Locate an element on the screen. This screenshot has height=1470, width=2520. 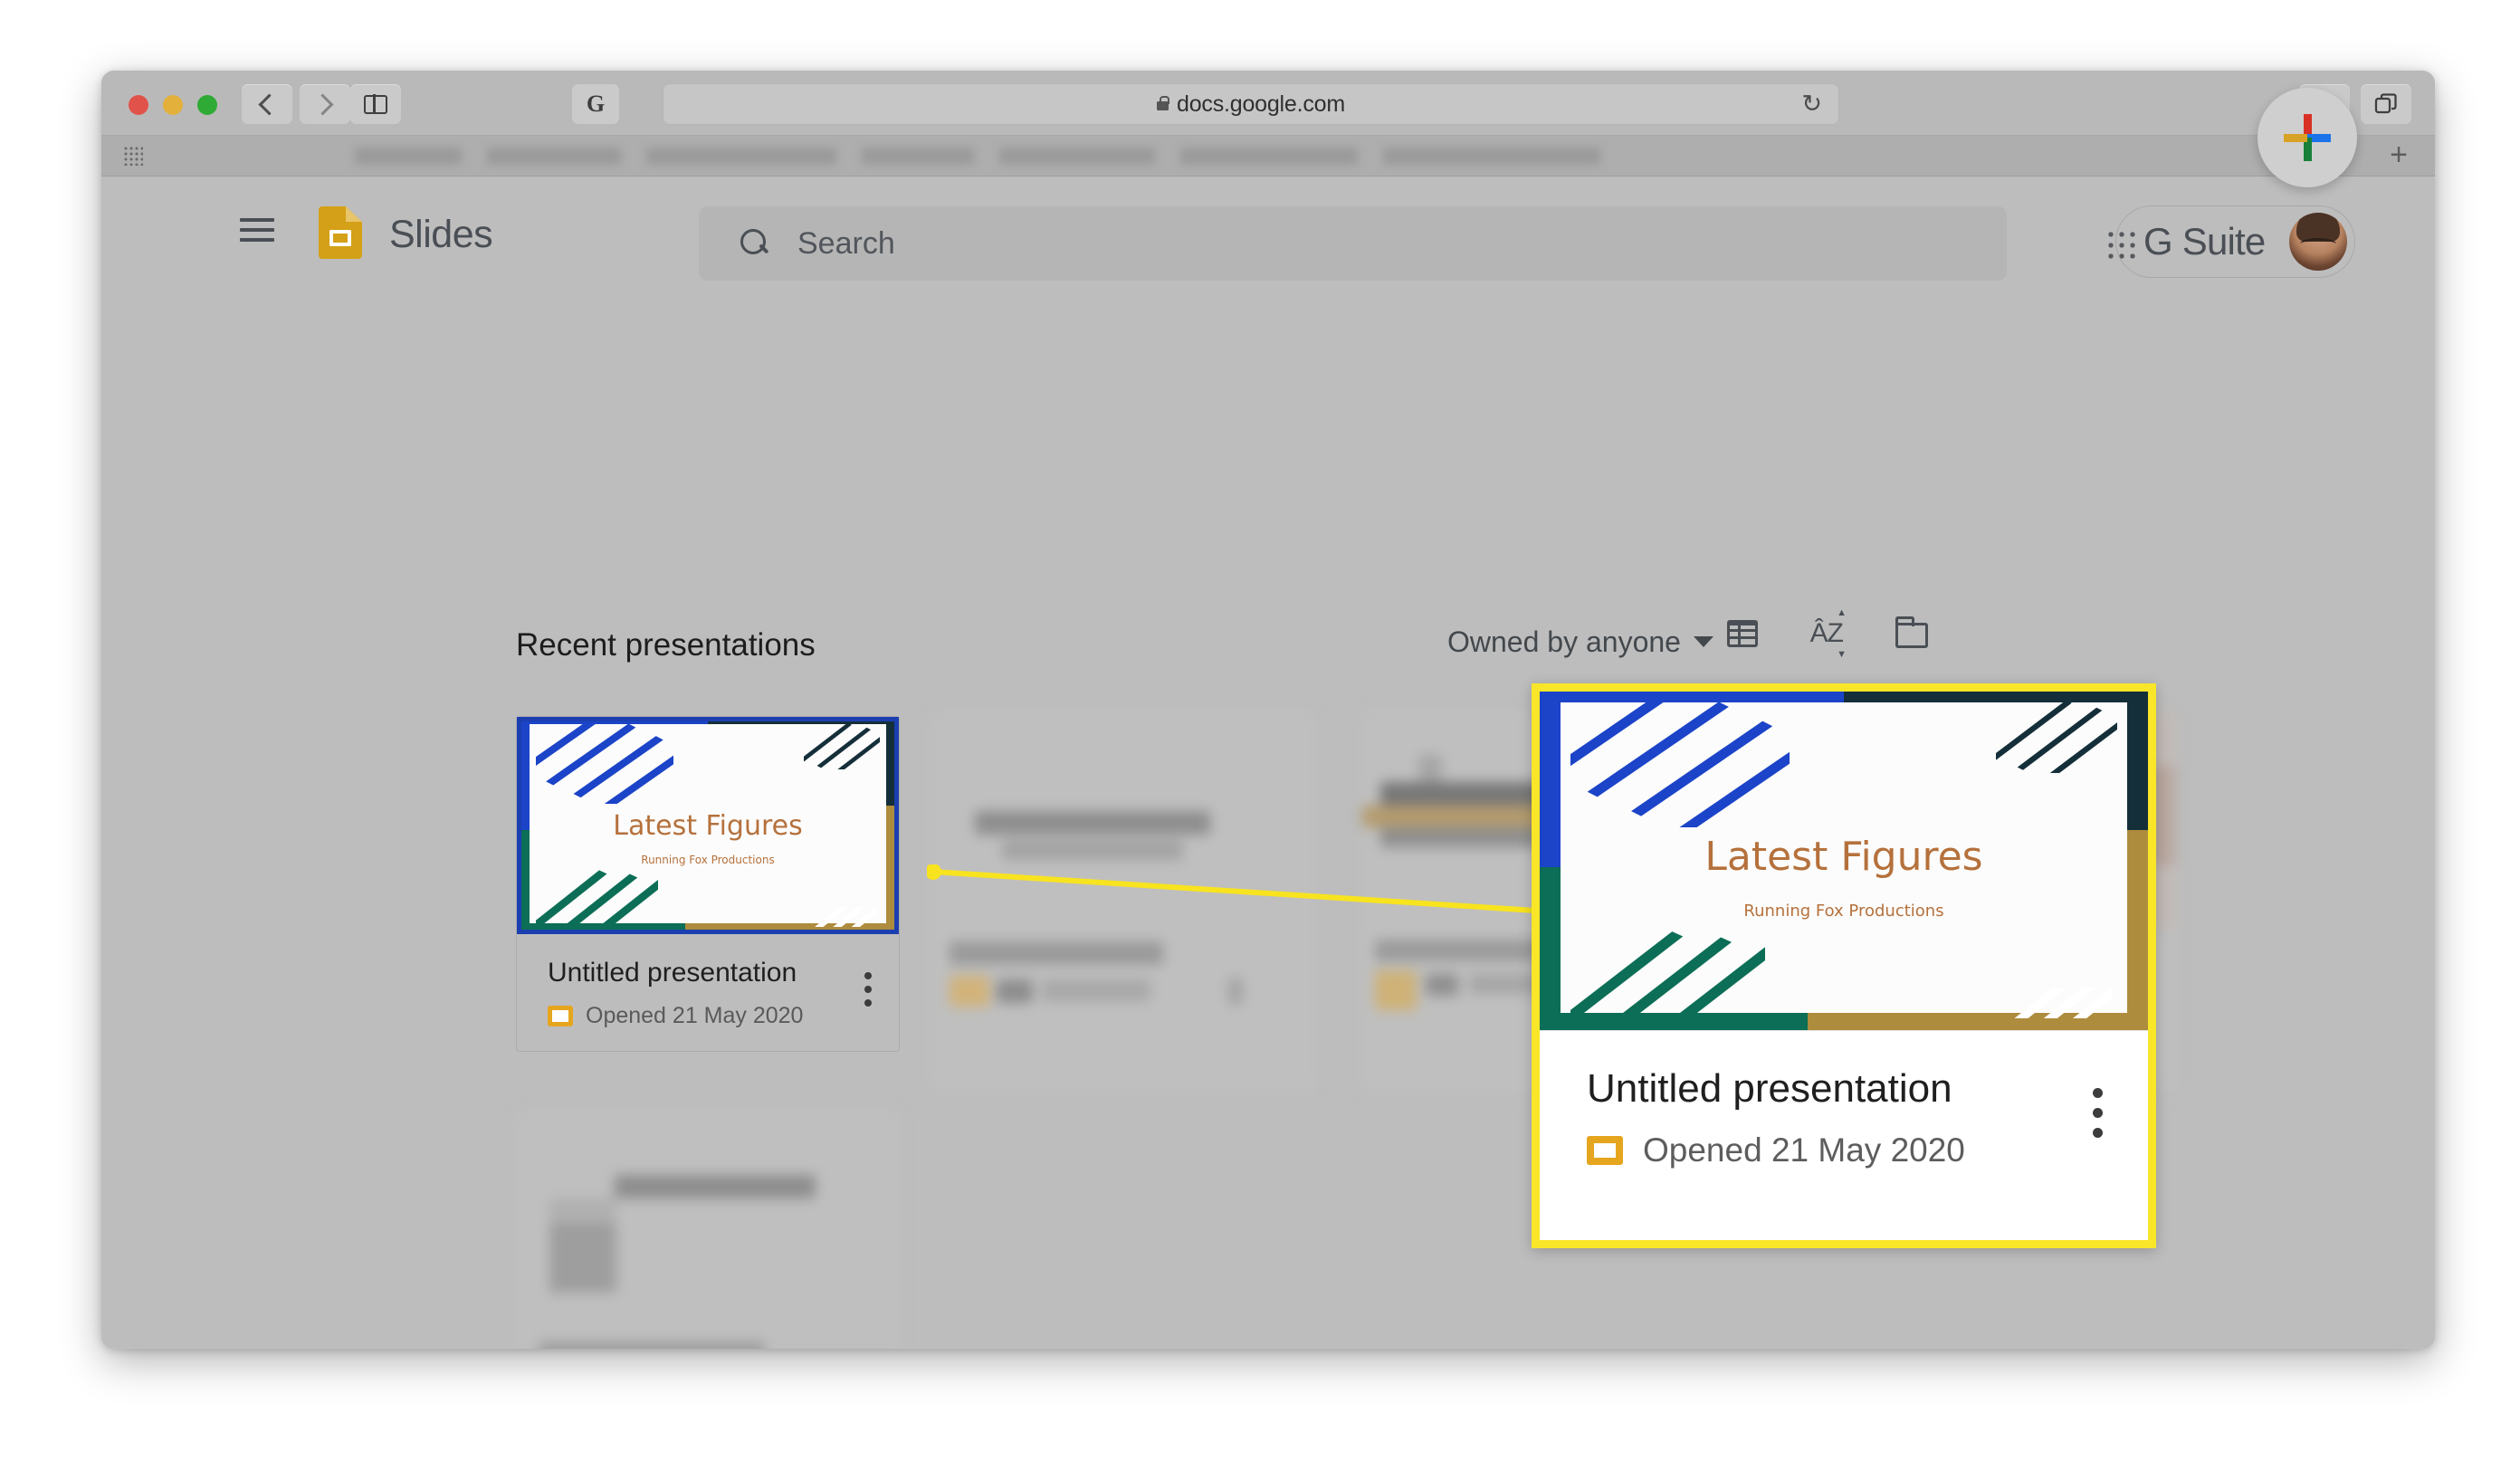
slide-thumbnail-magnified: Latest Figures Running Fox Productions is located at coordinates (1844, 861).